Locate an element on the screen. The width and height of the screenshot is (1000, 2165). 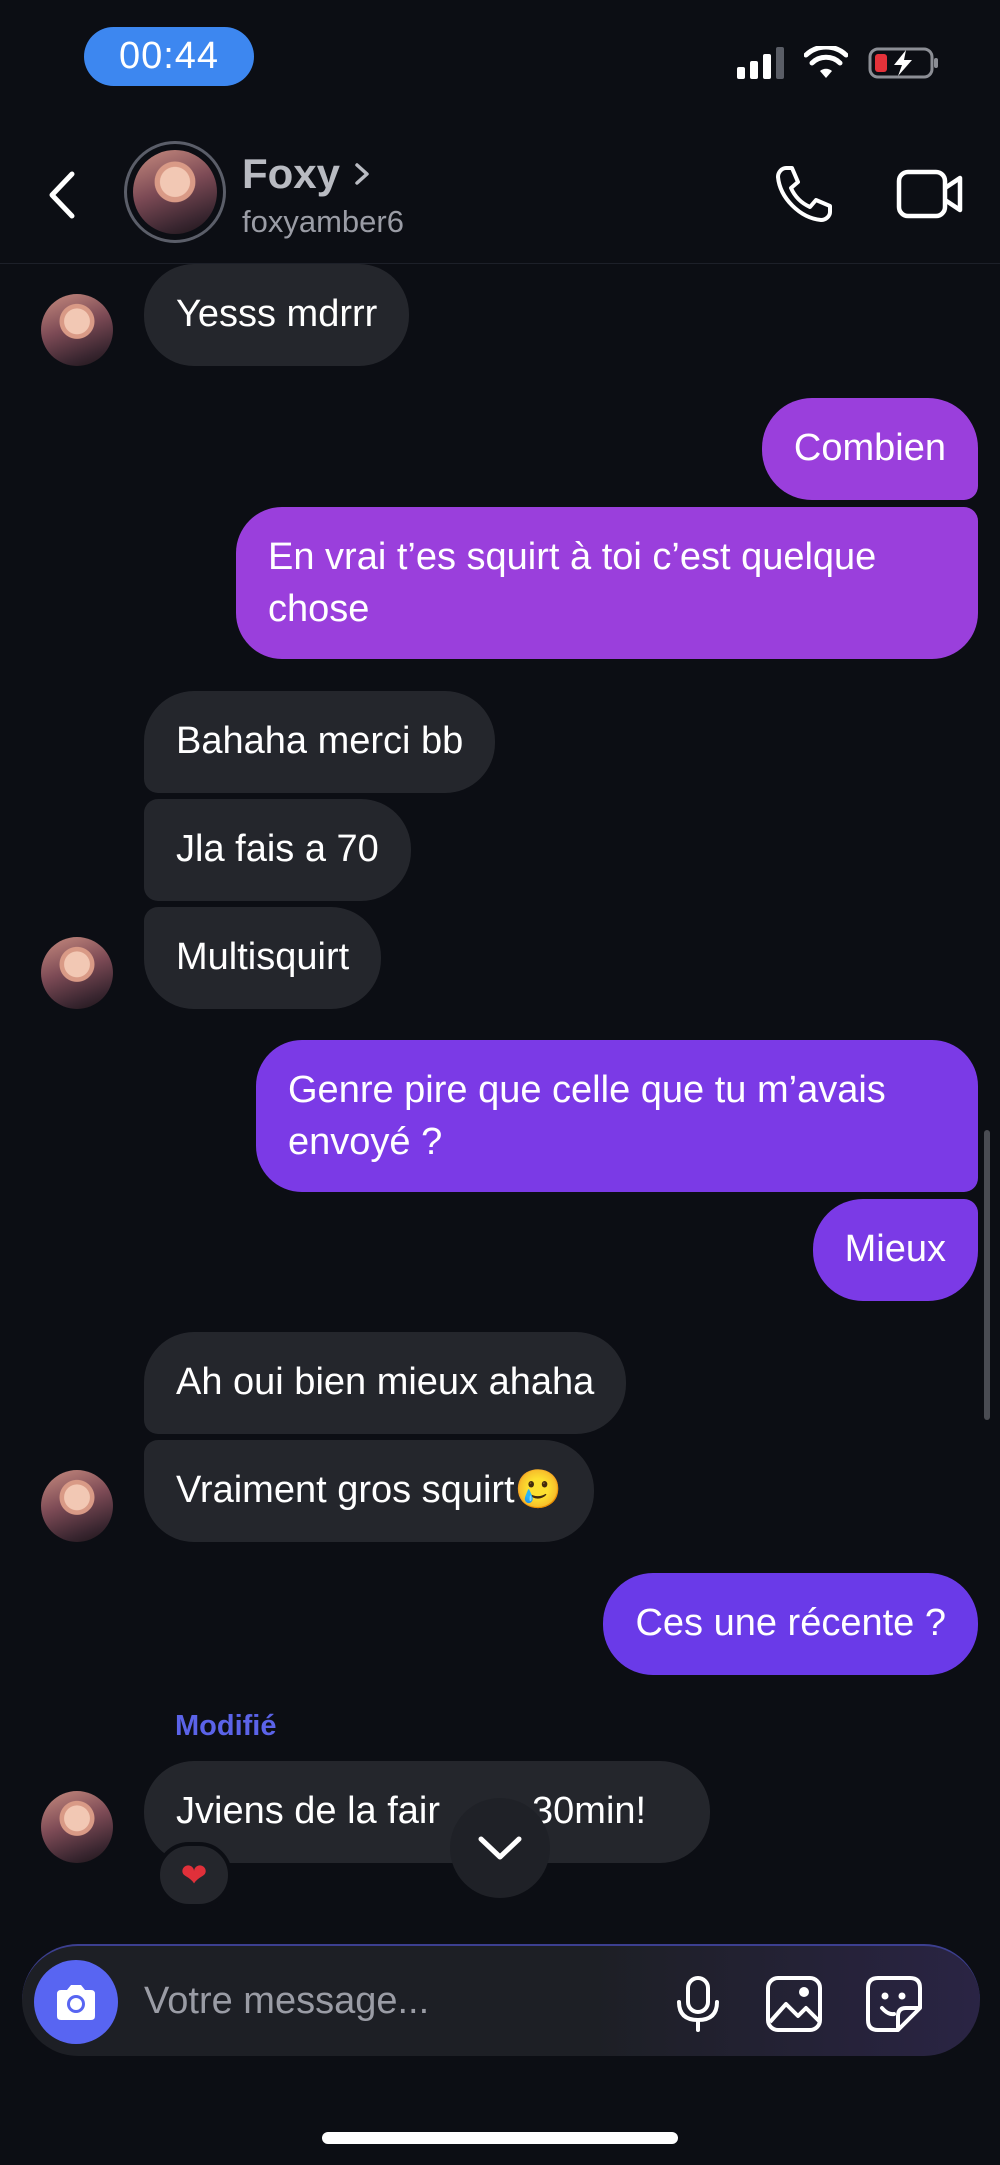
message-incoming: Jviens de la fair 30min! is located at coordinates (427, 1812).